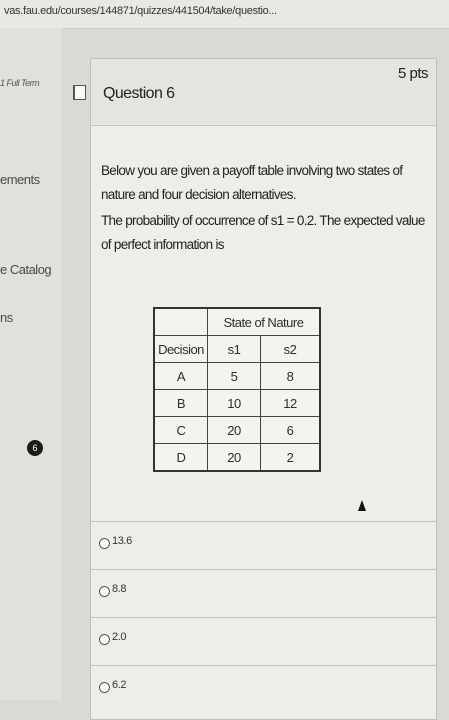 This screenshot has height=720, width=449. Describe the element at coordinates (122, 541) in the screenshot. I see `answer-label: 13.6` at that location.